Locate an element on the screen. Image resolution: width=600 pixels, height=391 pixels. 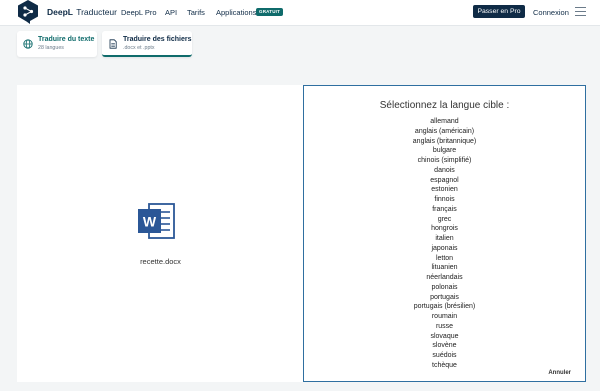
cancel-button: Annuler is located at coordinates (559, 373).